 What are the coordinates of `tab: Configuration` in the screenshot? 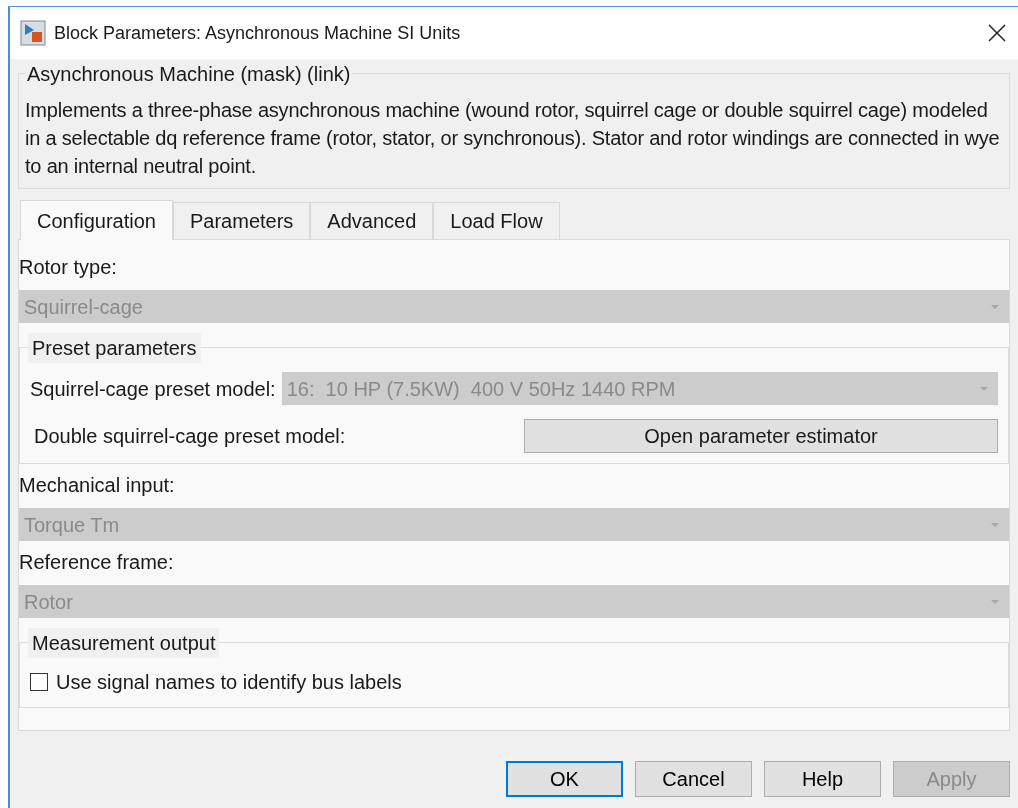 It's located at (96, 220).